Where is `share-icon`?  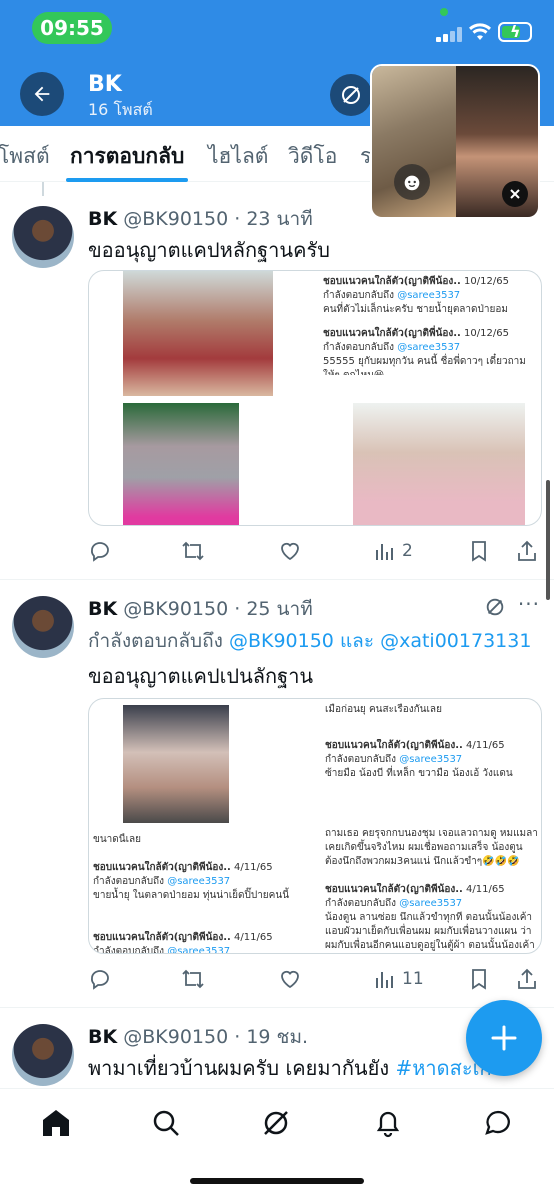 share-icon is located at coordinates (527, 978).